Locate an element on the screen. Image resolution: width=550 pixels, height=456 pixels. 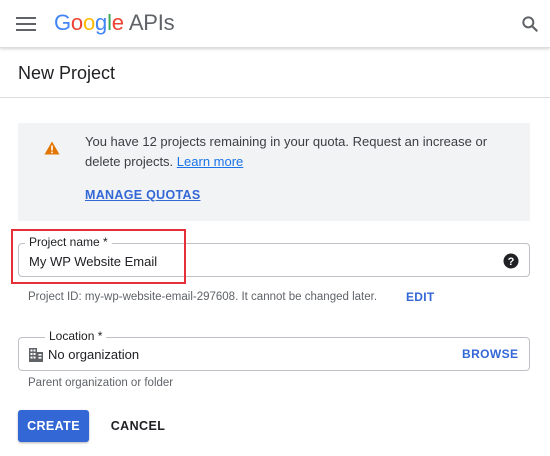
project-name-label: Project name * is located at coordinates (68, 242).